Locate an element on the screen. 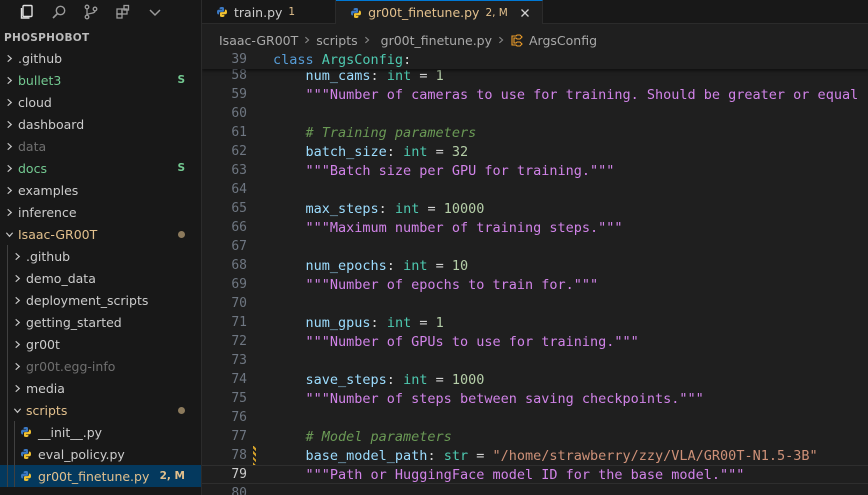 Image resolution: width=868 pixels, height=495 pixels. tree-item-deployment-scripts: deployment_scripts is located at coordinates (100, 300).